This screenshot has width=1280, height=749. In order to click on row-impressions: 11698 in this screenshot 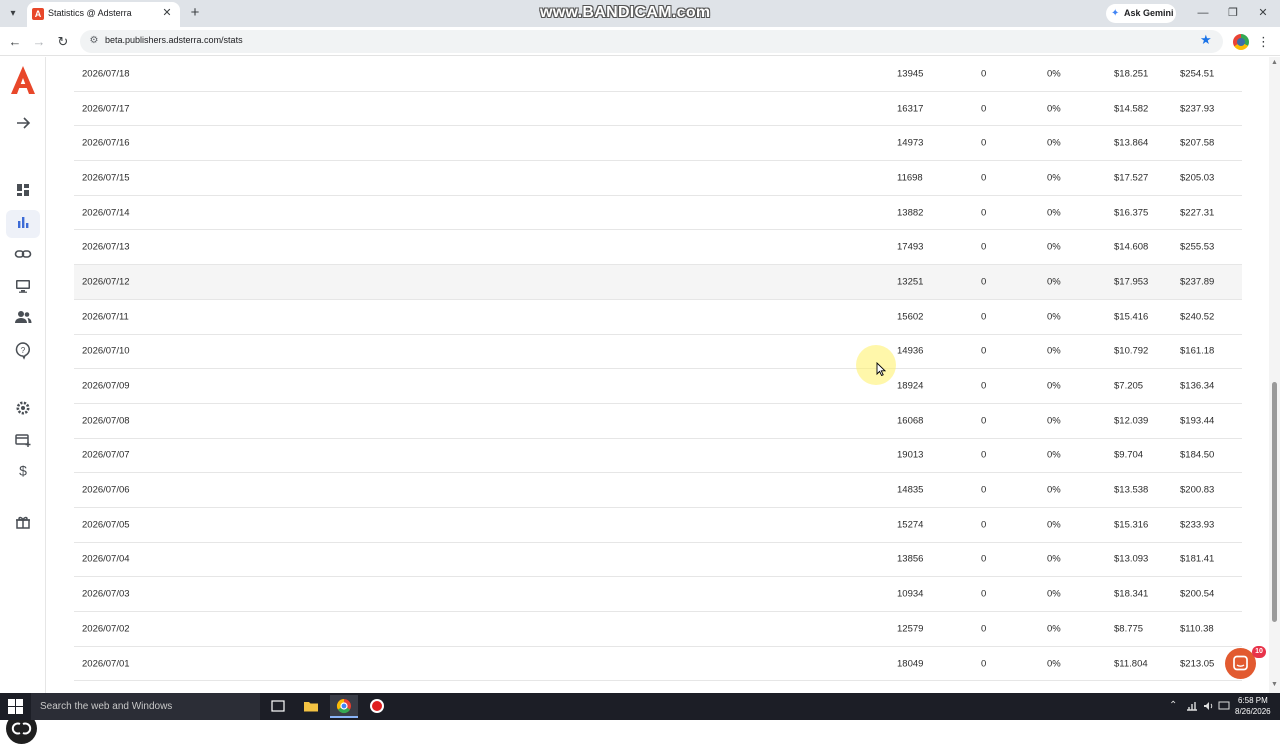, I will do `click(910, 178)`.